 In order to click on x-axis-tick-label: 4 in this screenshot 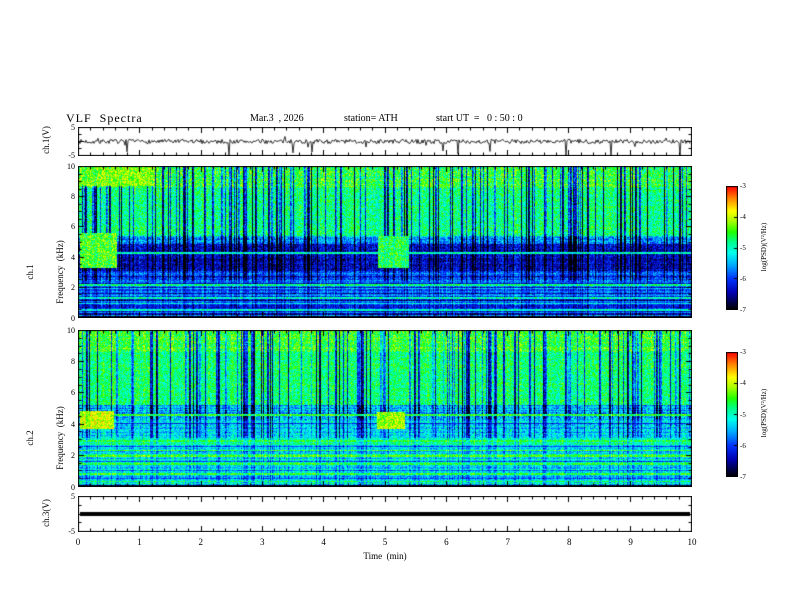, I will do `click(323, 542)`.